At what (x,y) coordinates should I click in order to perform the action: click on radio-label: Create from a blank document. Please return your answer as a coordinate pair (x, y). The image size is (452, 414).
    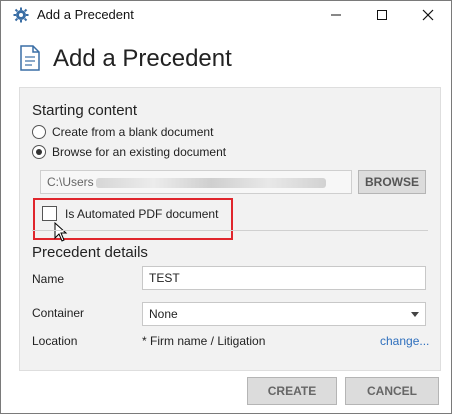
    Looking at the image, I should click on (133, 132).